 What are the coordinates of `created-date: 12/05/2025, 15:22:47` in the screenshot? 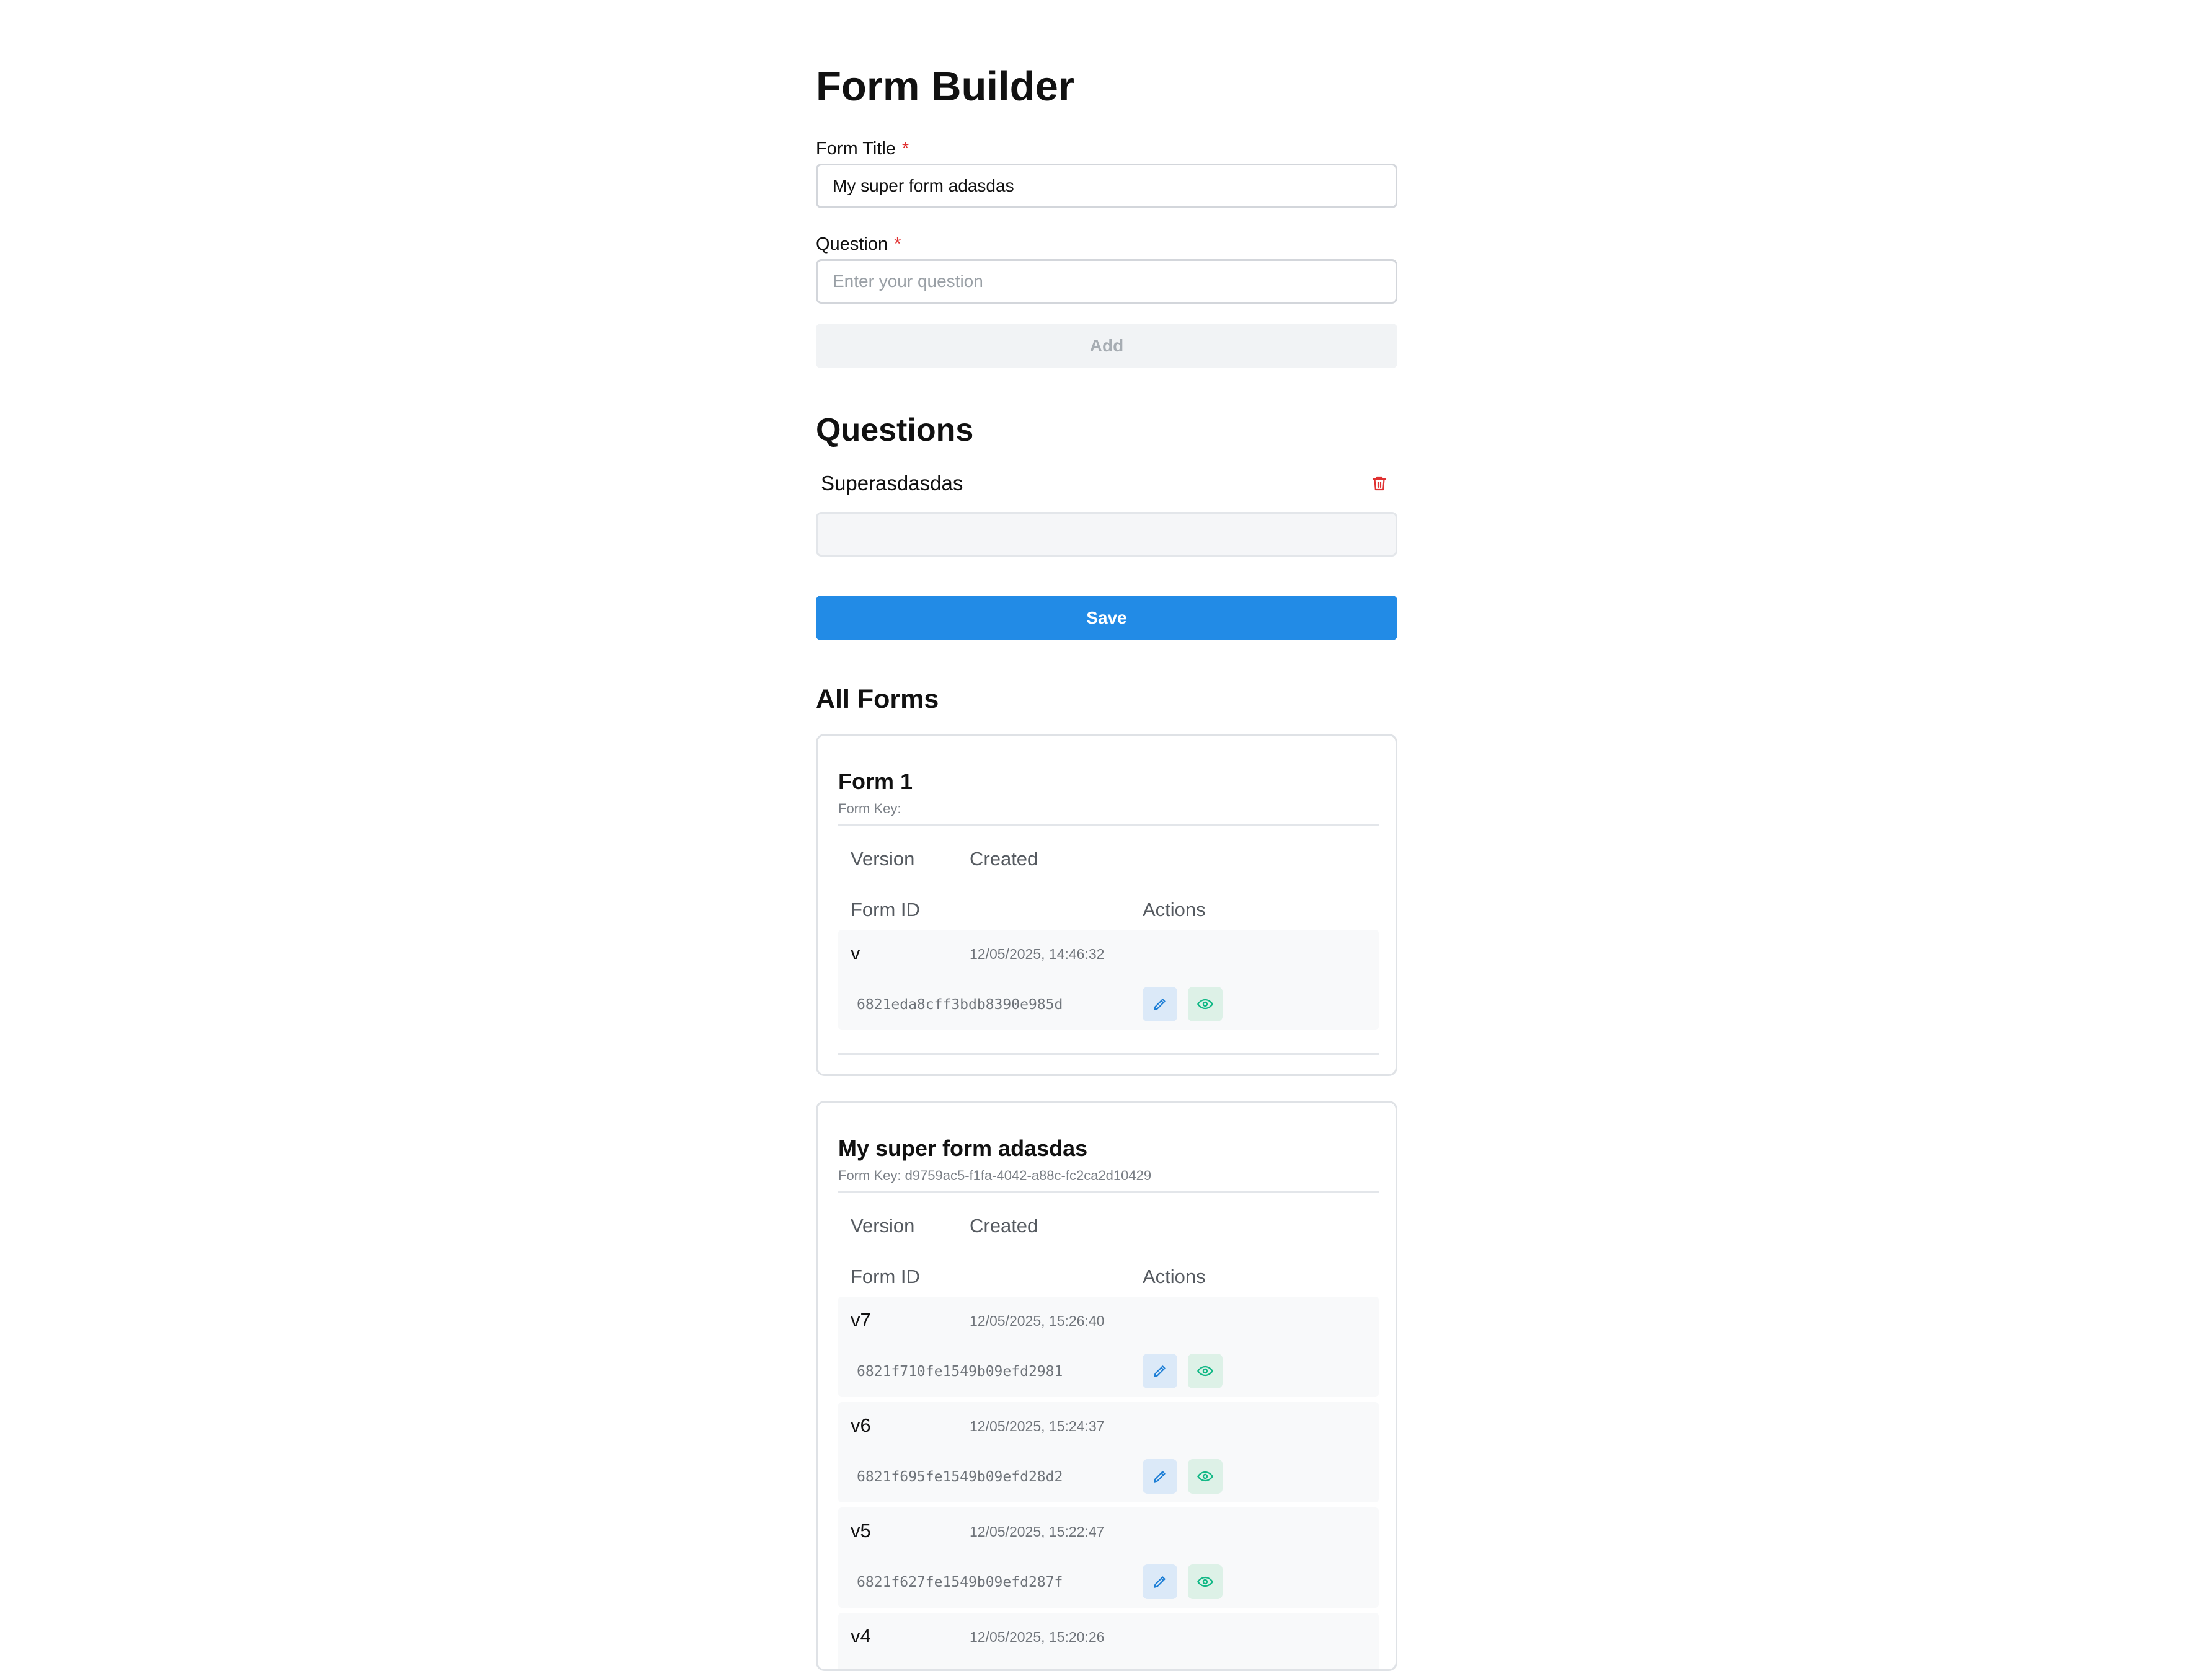 It's located at (1037, 1531).